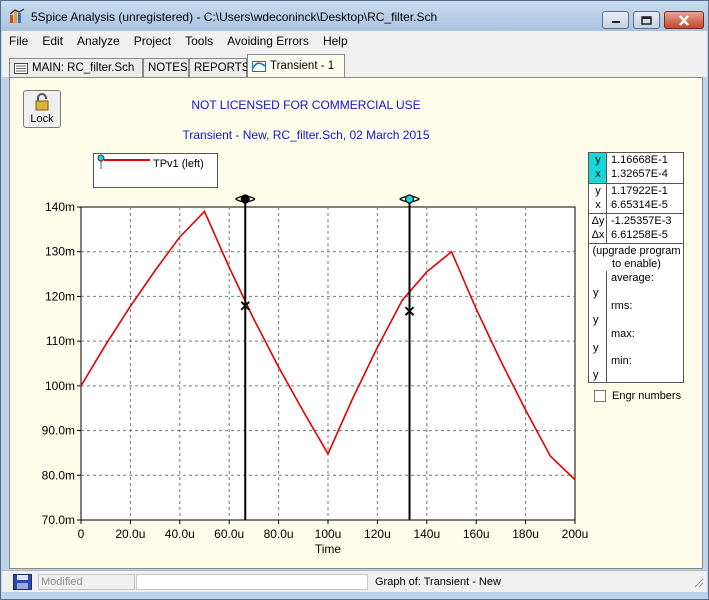  I want to click on cursor2-y-label: y, so click(598, 191).